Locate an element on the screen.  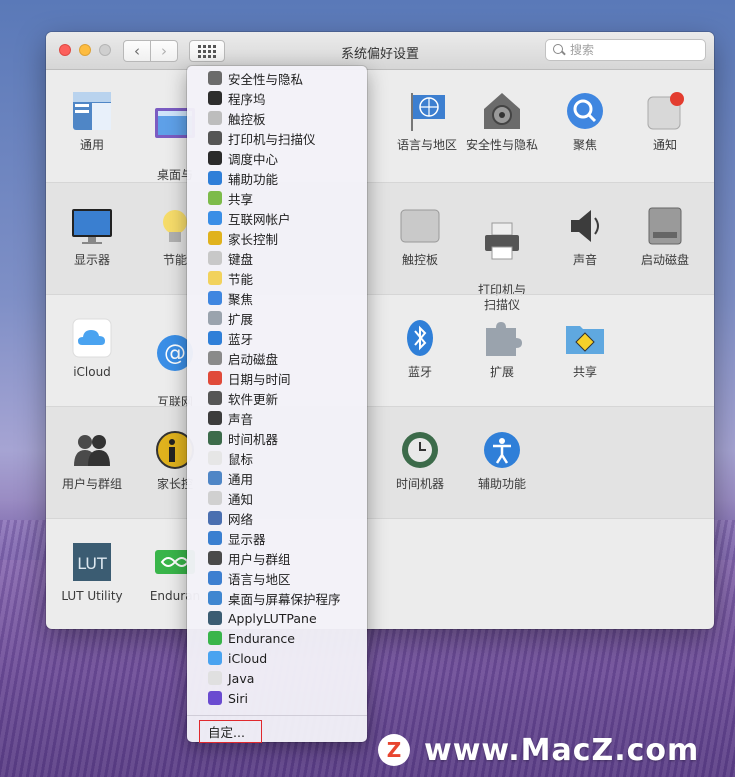
prefs-row-5: LUT LUT Utility Enduran is located at coordinates (380, 573).